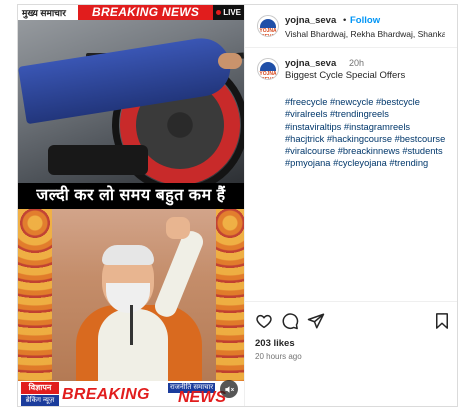 This screenshot has width=474, height=412. Describe the element at coordinates (442, 321) in the screenshot. I see `bookmark-icon` at that location.